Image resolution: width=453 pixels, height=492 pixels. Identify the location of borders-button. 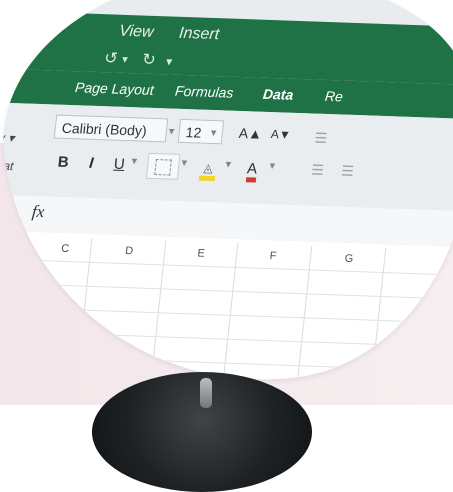
(163, 166).